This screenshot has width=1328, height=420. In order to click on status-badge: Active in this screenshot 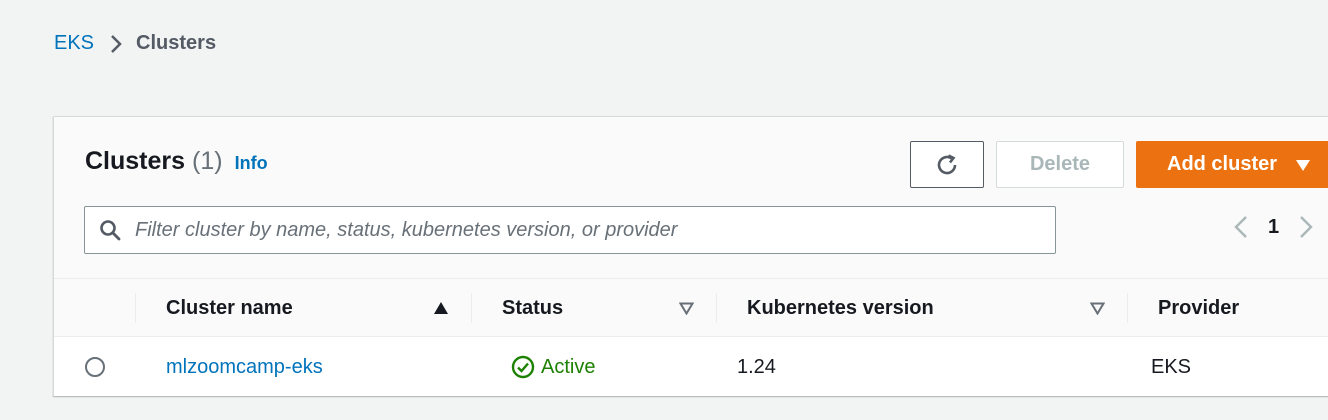, I will do `click(553, 367)`.